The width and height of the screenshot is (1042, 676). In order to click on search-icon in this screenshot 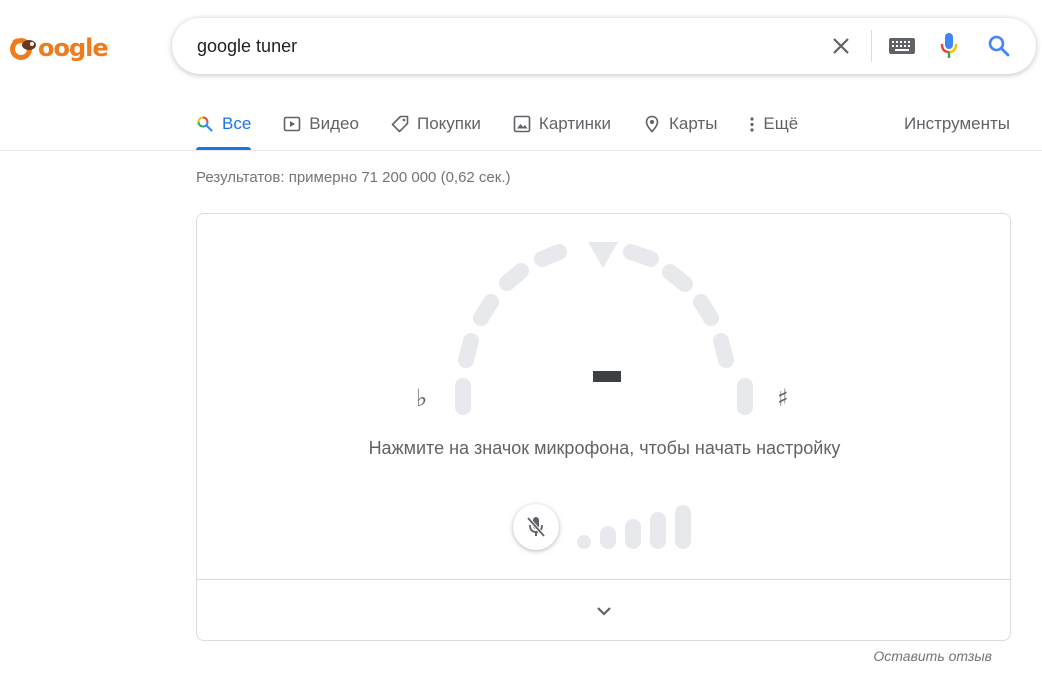, I will do `click(205, 124)`.